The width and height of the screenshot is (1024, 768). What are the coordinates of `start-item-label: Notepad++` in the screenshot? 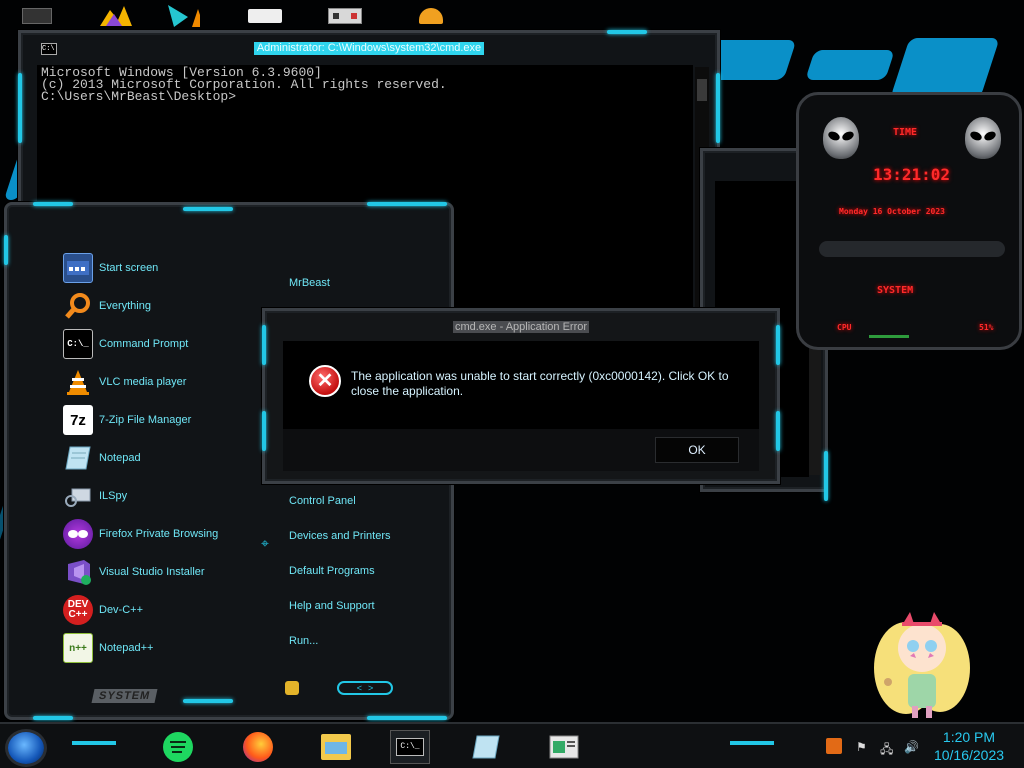 It's located at (126, 648).